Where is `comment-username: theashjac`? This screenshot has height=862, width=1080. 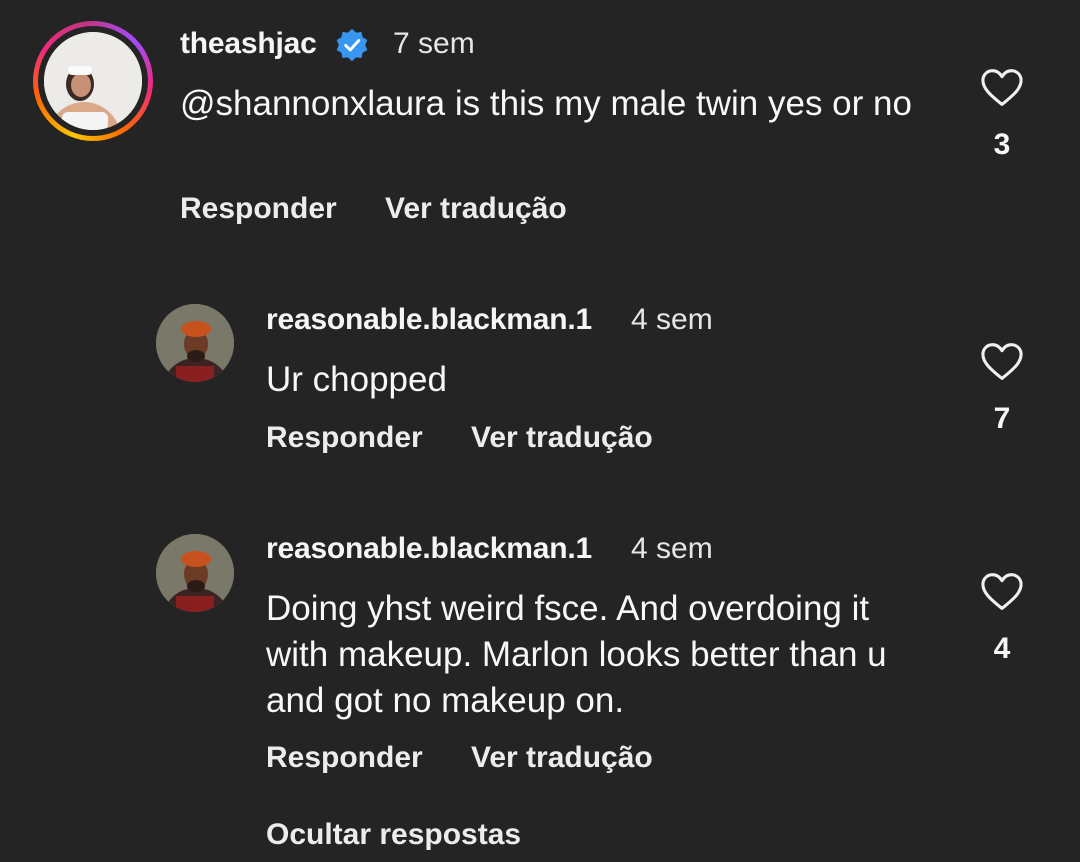
comment-username: theashjac is located at coordinates (248, 44).